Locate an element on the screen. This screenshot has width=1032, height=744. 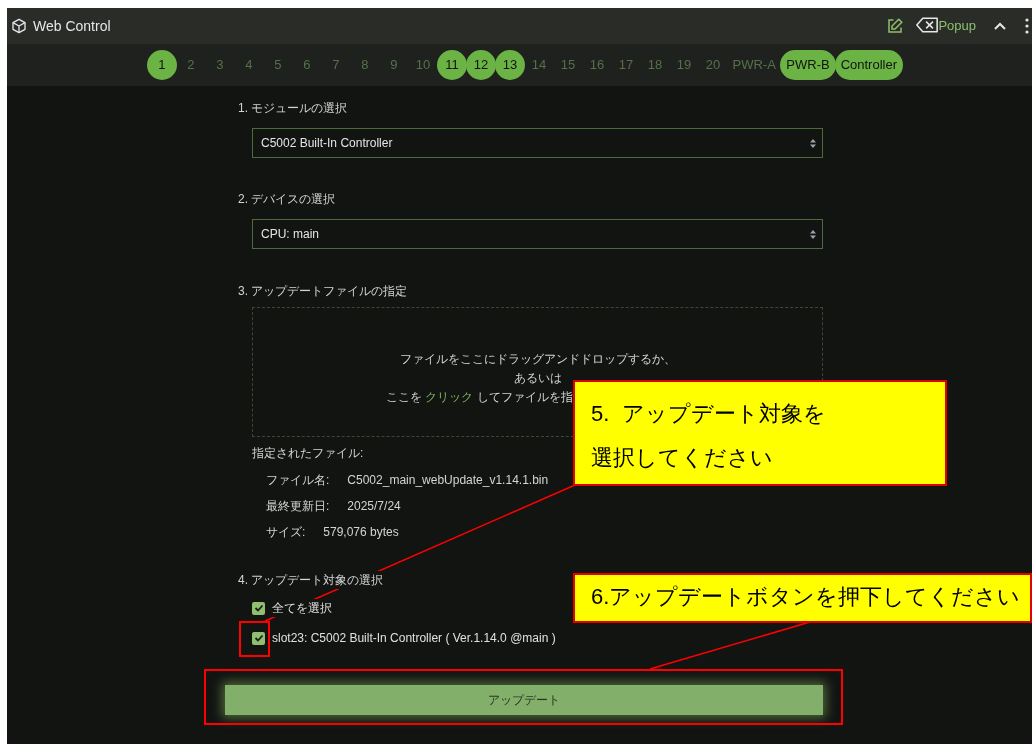
more-icon is located at coordinates (1027, 26).